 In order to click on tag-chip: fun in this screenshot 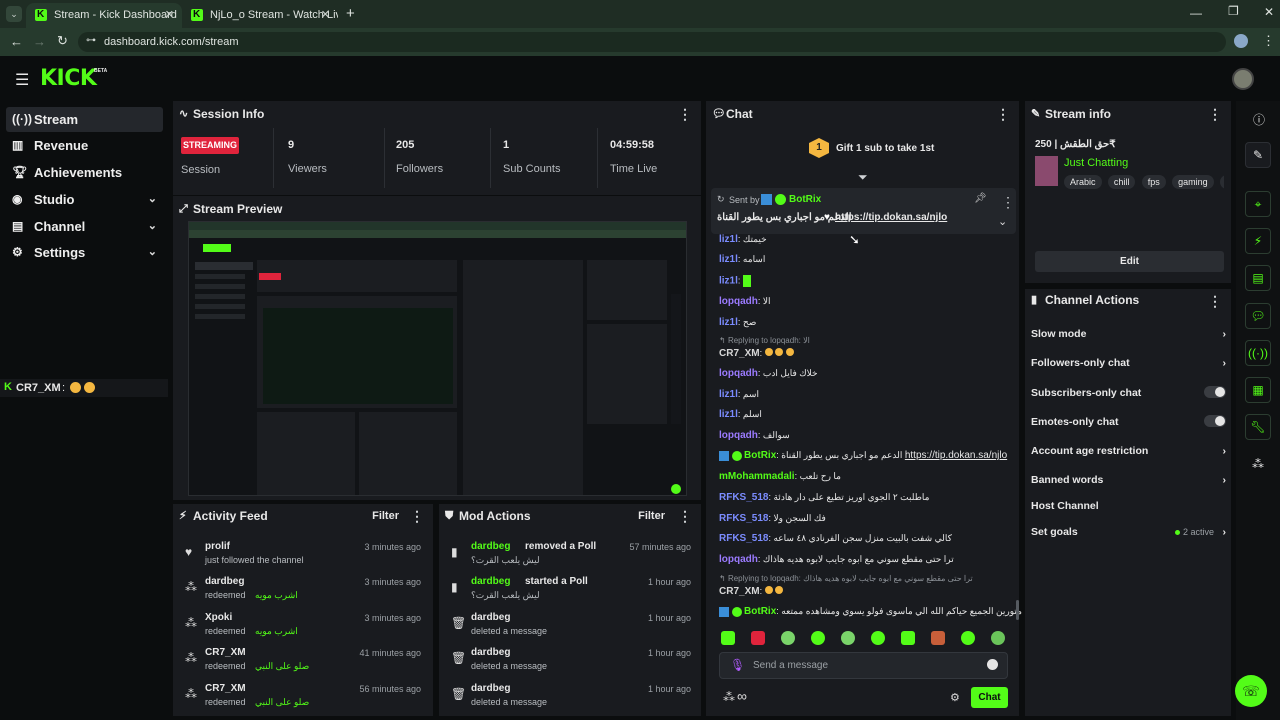, I will do `click(1221, 182)`.